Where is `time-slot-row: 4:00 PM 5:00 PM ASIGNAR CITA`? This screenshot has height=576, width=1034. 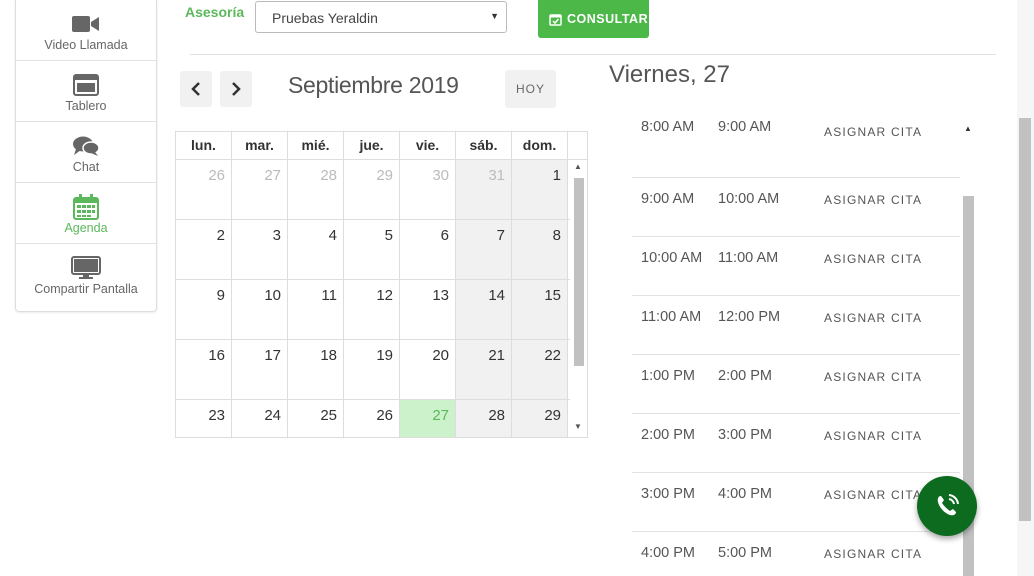 time-slot-row: 4:00 PM 5:00 PM ASIGNAR CITA is located at coordinates (796, 554).